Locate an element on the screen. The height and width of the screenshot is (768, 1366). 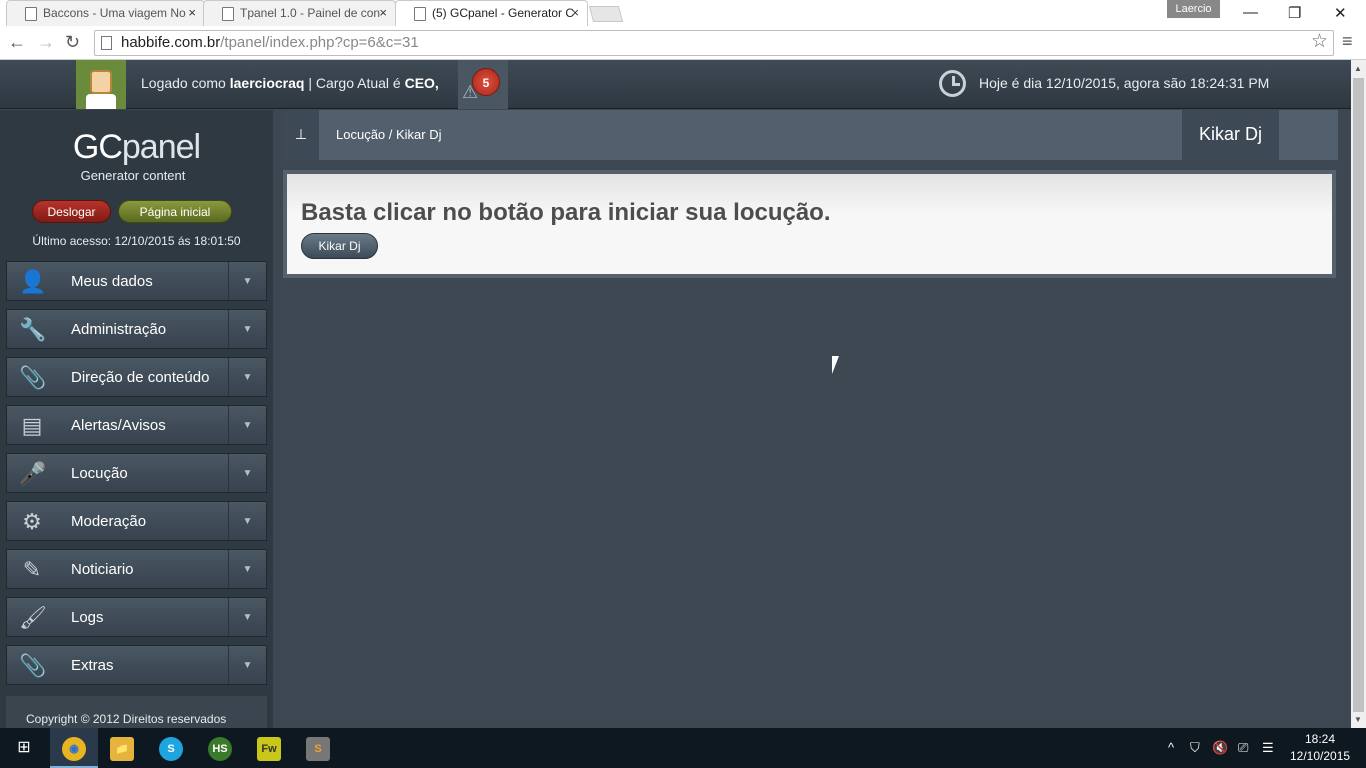
sidebar-item-label: Locução is located at coordinates (99, 473).